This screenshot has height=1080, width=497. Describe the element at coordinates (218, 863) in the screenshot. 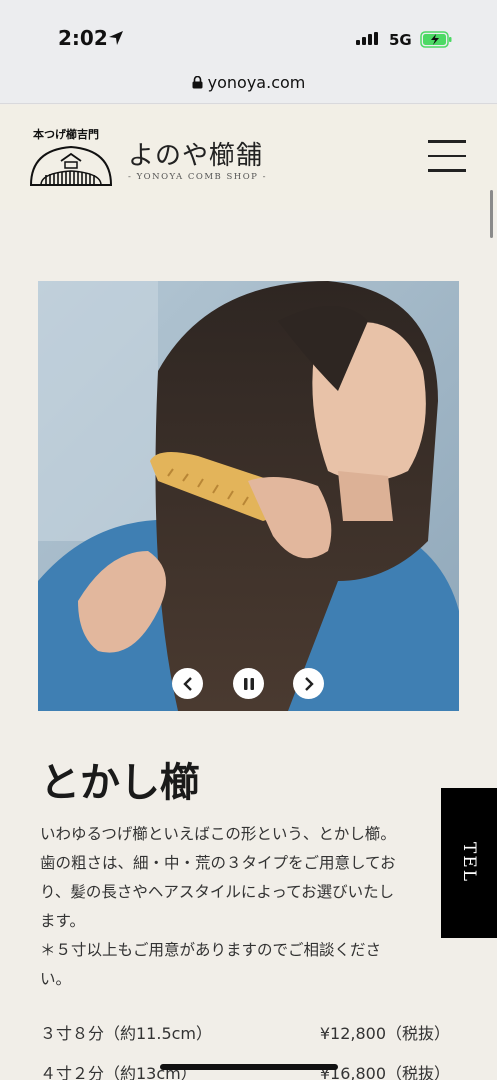

I see `description-line: 歯の粗さは、細・中・荒の３タイプをご用意してお` at that location.